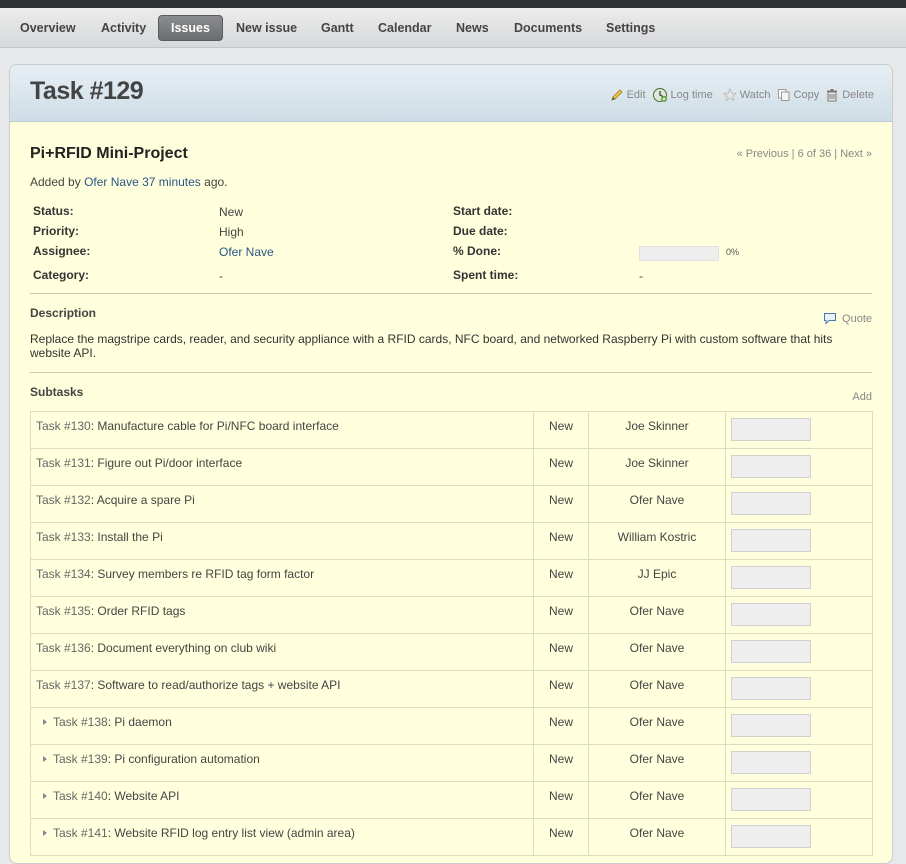 This screenshot has height=864, width=906. I want to click on subtask-subject-cell: Task #138: Pi daemon, so click(282, 726).